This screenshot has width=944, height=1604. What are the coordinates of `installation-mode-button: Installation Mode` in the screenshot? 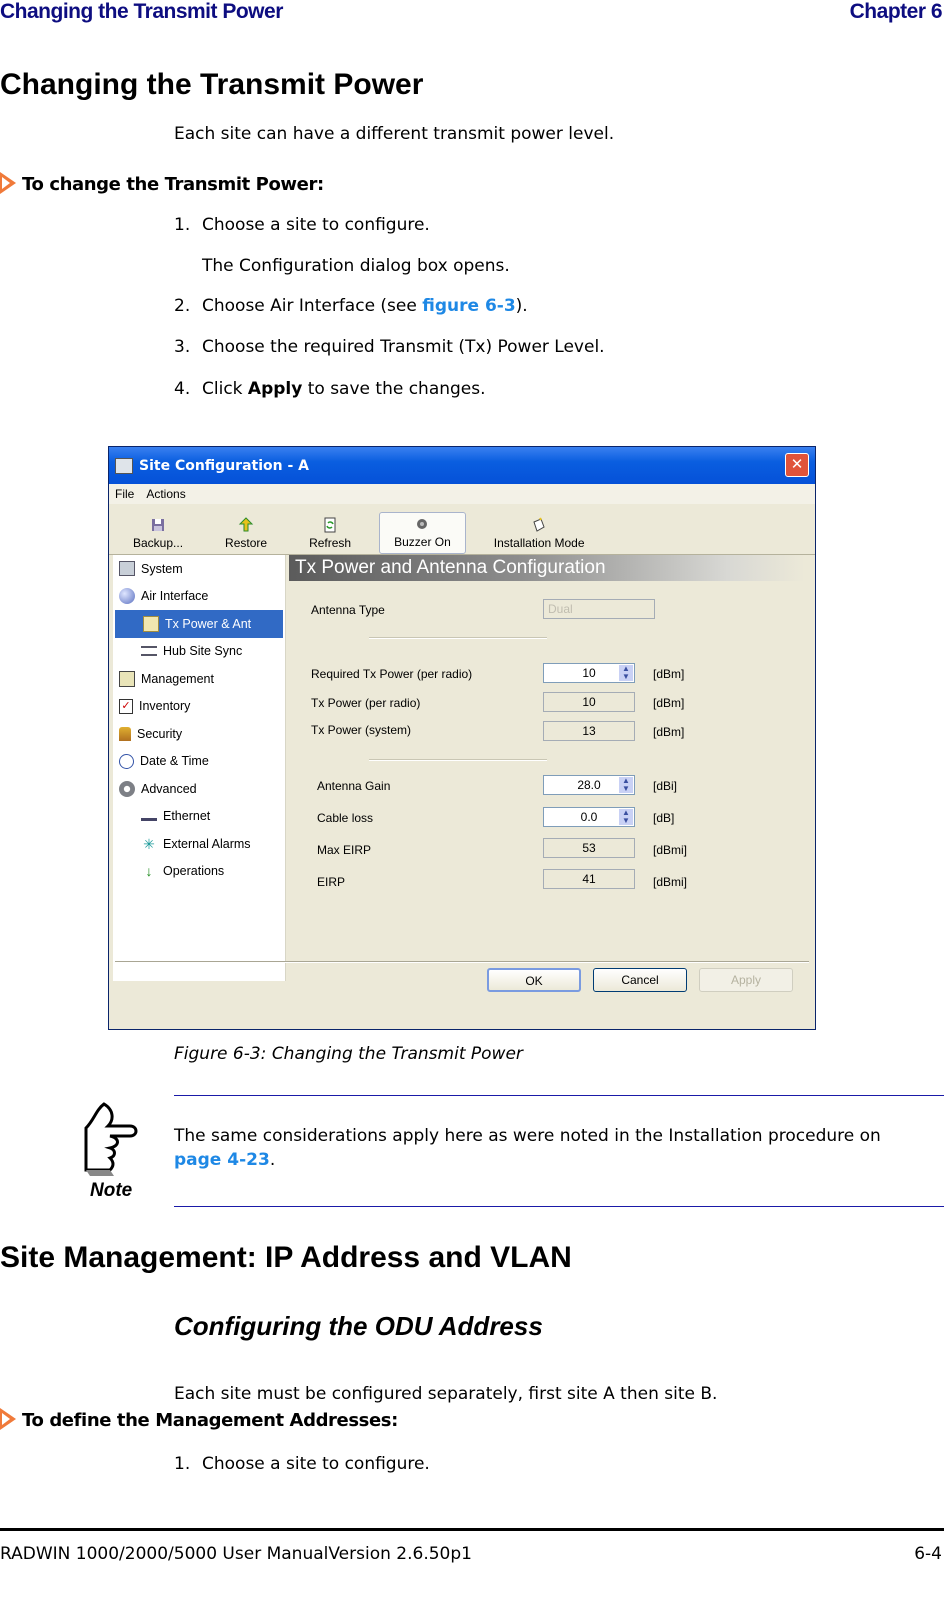 It's located at (539, 533).